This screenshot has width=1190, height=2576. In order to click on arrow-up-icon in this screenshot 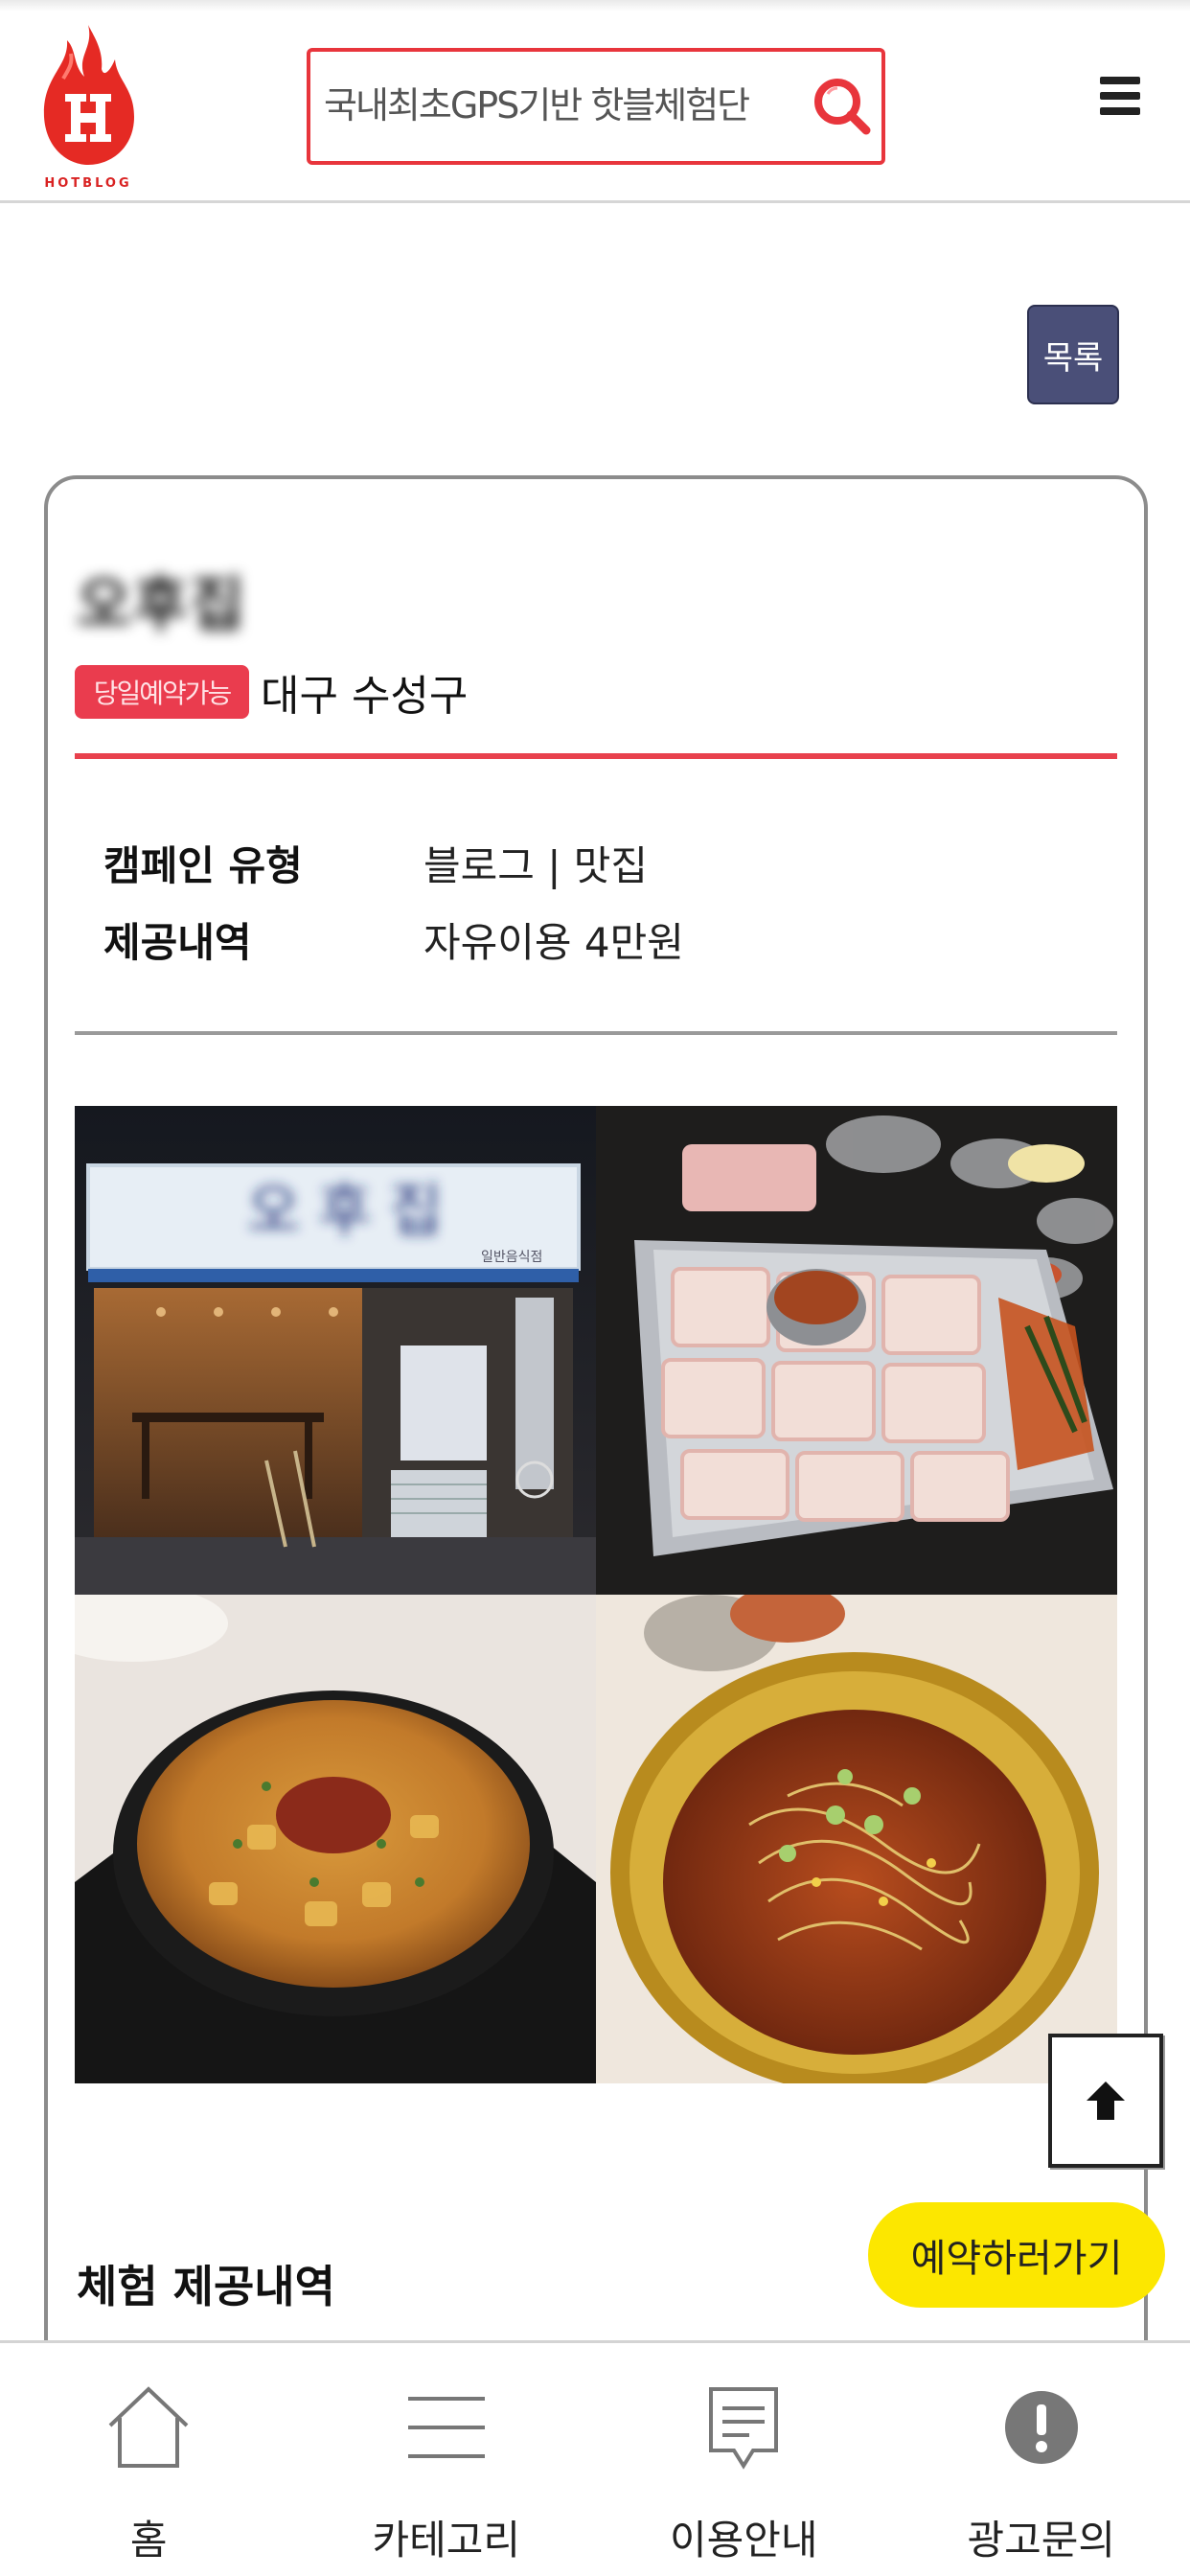, I will do `click(1106, 2101)`.